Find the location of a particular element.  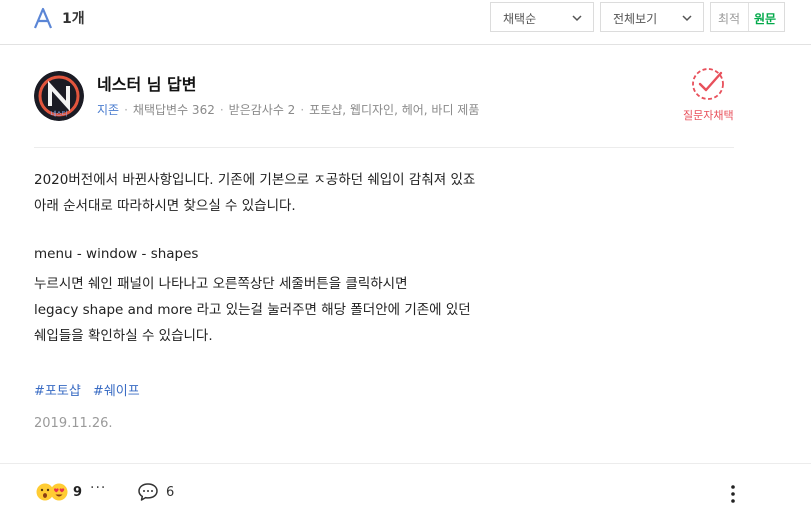

language-toggle: 최적 원문 is located at coordinates (747, 17).